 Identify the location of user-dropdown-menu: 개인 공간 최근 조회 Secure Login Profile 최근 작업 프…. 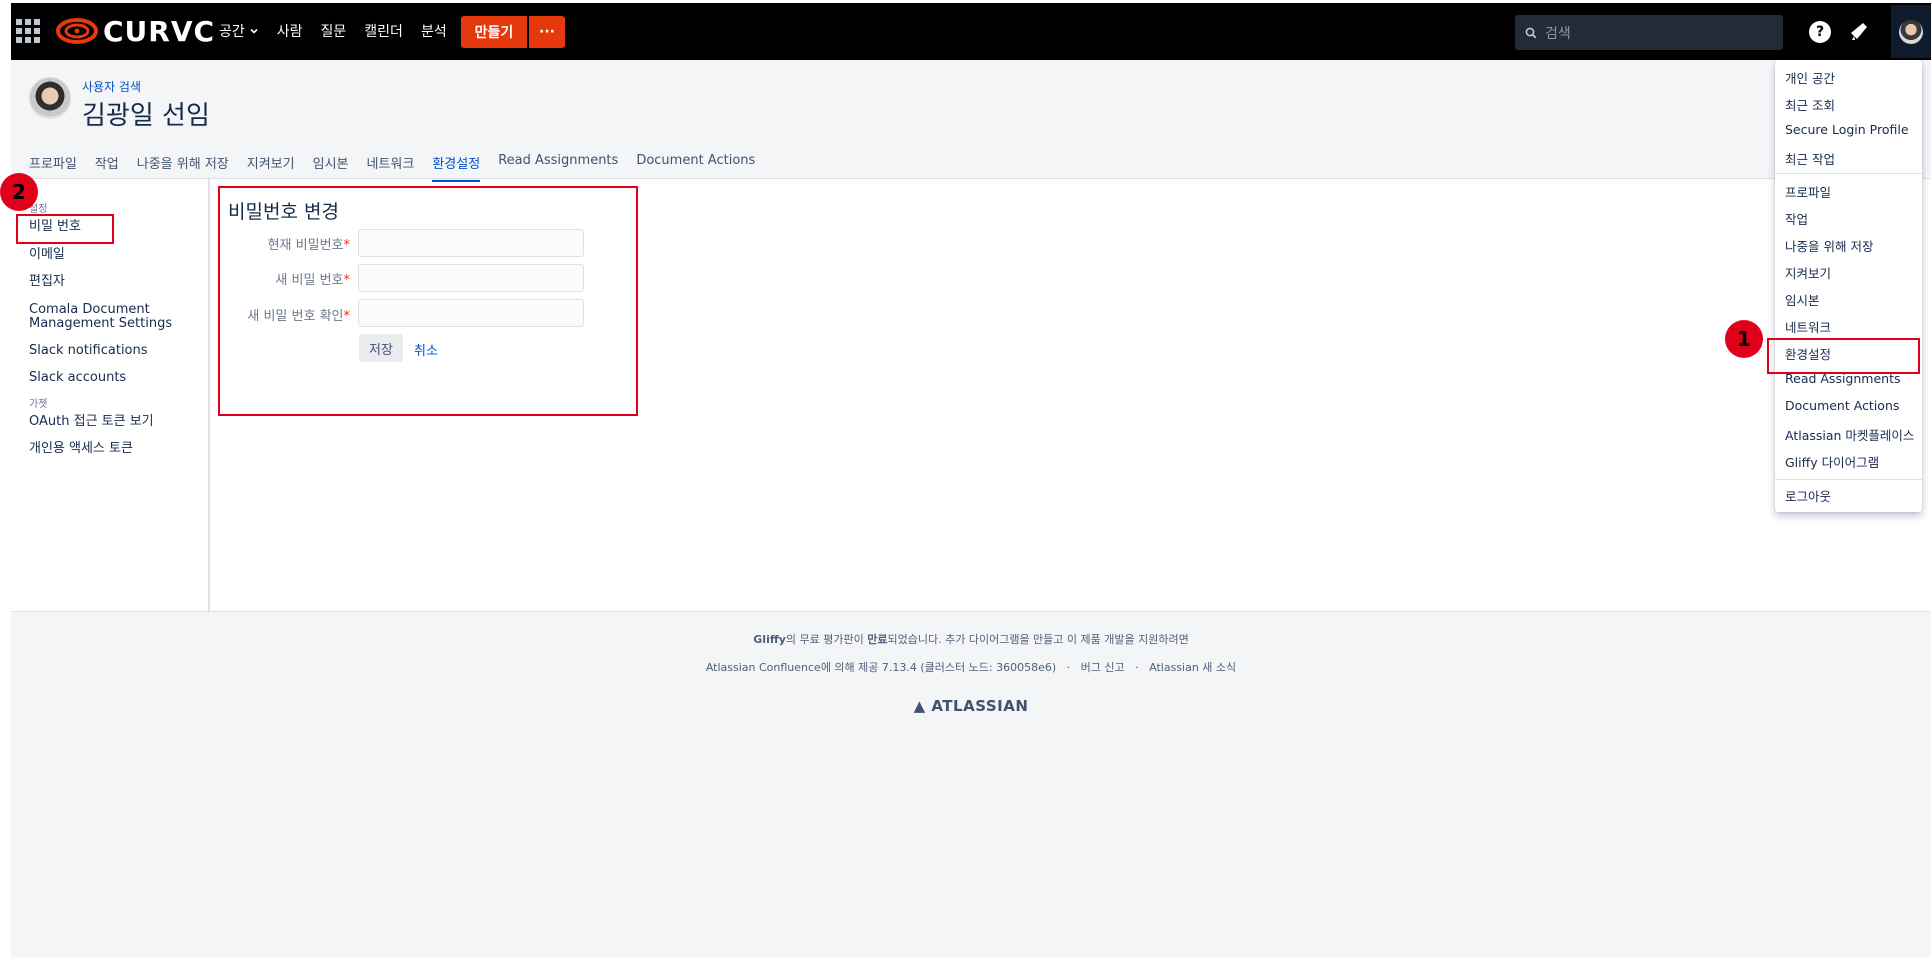
(1848, 286).